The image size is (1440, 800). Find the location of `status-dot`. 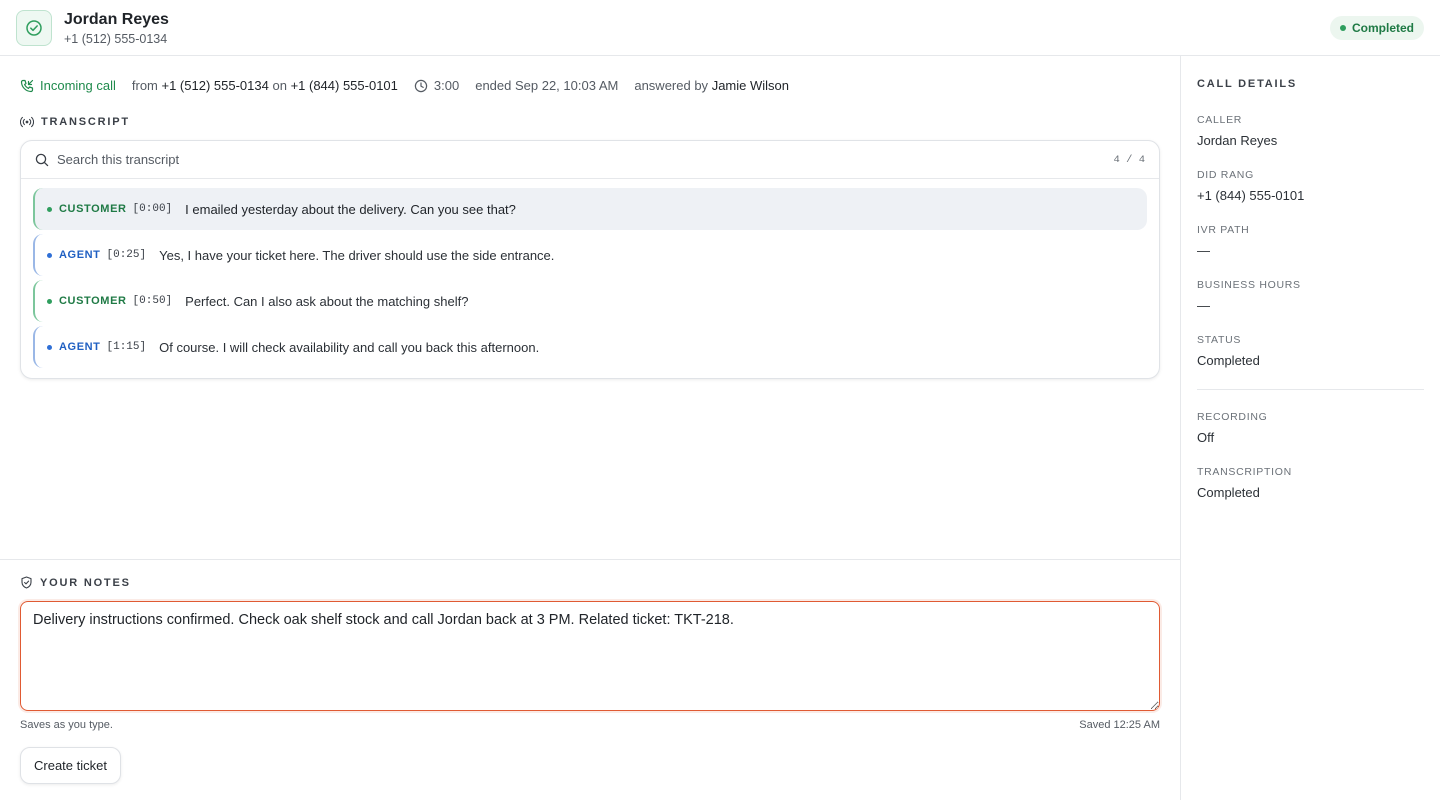

status-dot is located at coordinates (1342, 28).